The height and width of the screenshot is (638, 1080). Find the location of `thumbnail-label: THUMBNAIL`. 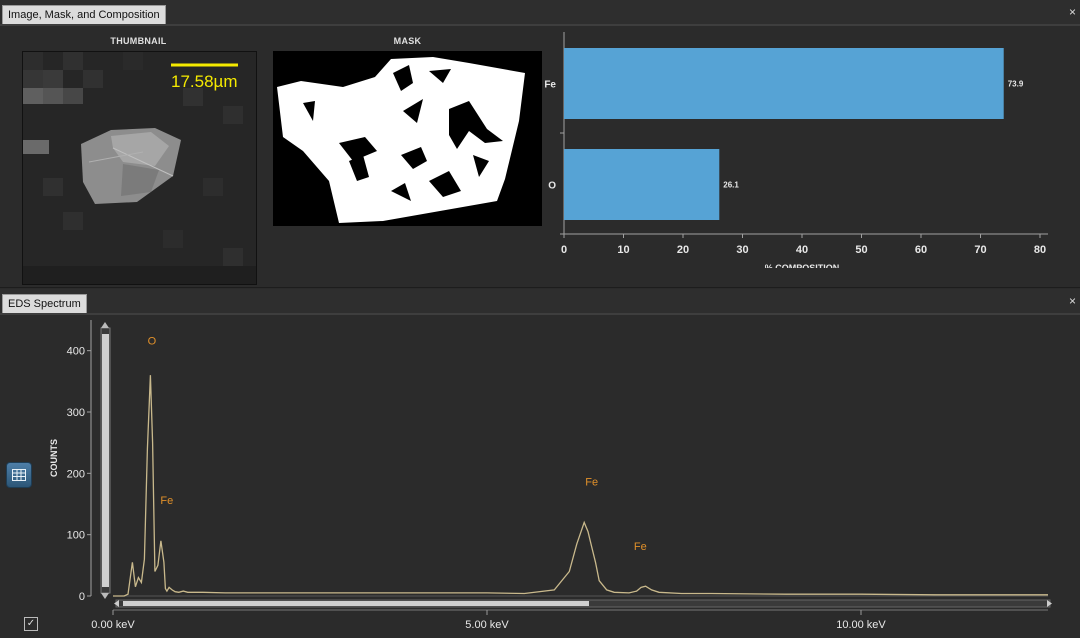

thumbnail-label: THUMBNAIL is located at coordinates (138, 41).